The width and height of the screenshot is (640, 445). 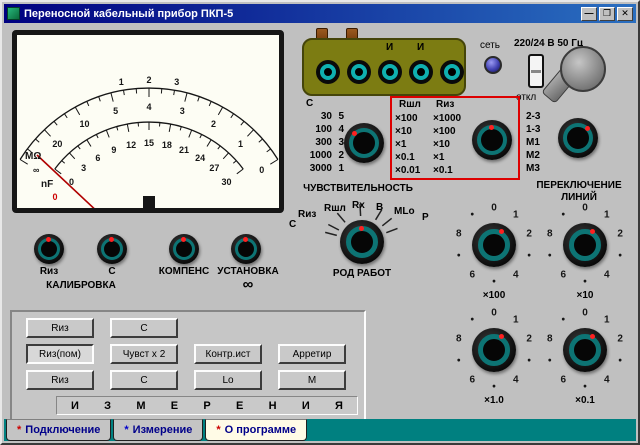 I want to click on meter-mohm-label: 3, so click(x=182, y=111).